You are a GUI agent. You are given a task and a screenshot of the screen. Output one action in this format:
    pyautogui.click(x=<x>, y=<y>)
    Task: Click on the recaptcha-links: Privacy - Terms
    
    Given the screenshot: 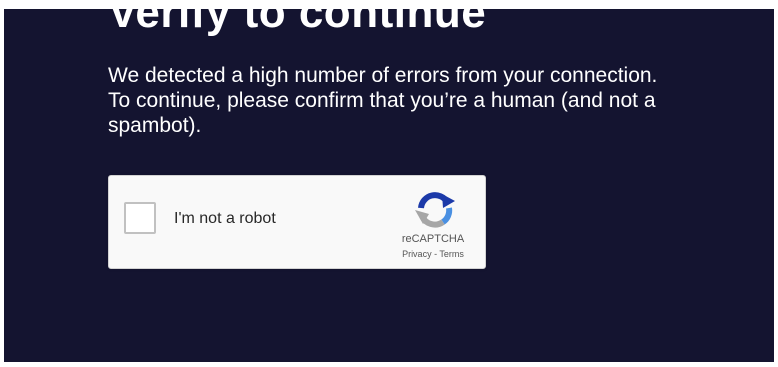 What is the action you would take?
    pyautogui.click(x=433, y=254)
    